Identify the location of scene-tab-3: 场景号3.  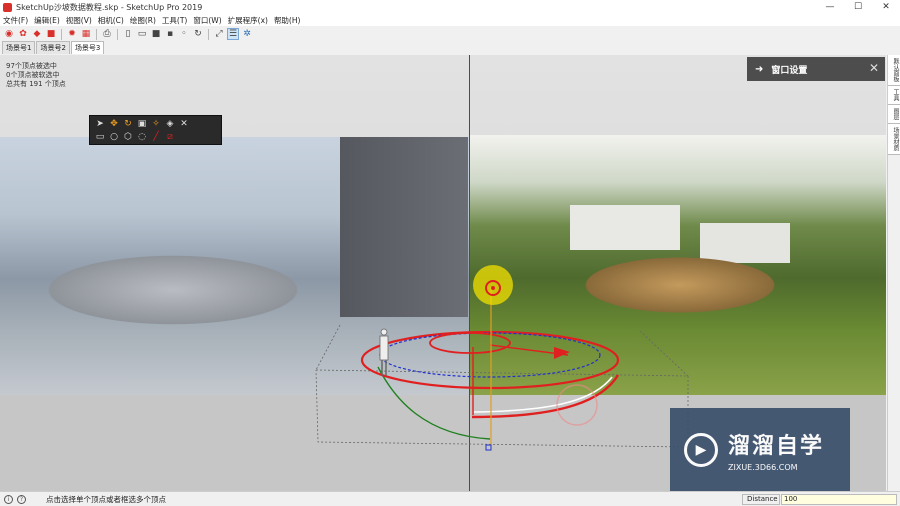
(87, 47).